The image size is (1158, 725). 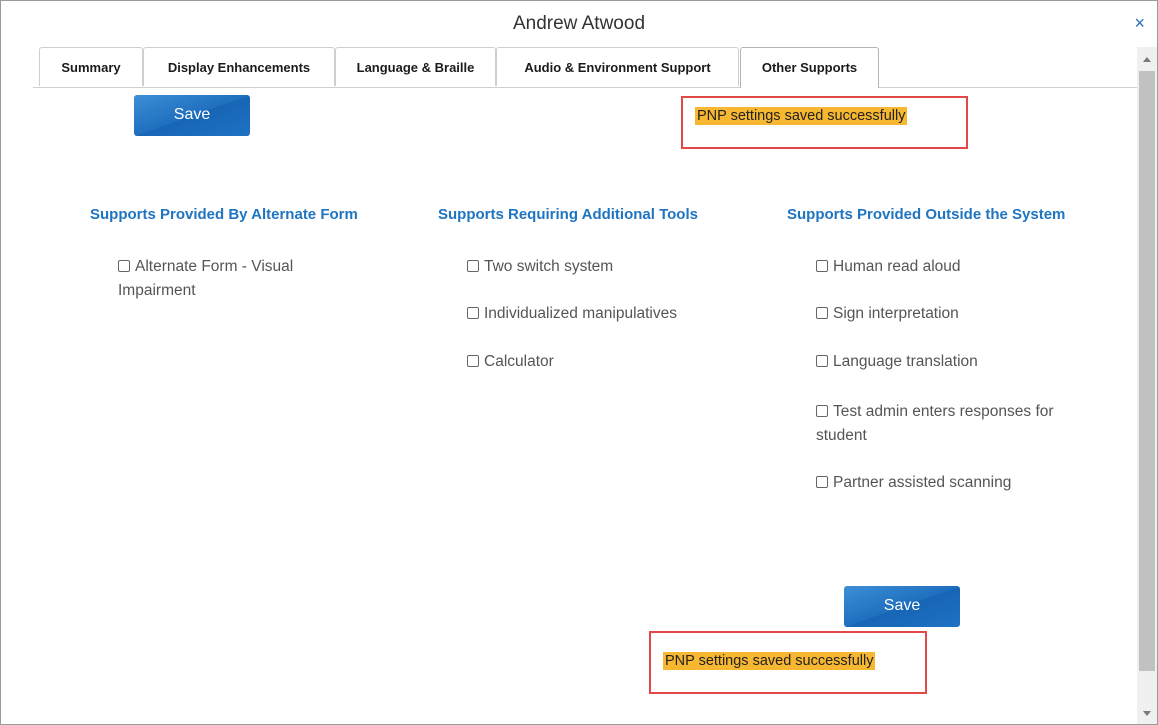 I want to click on option-human-read-aloud: Human read aloud, so click(x=888, y=267).